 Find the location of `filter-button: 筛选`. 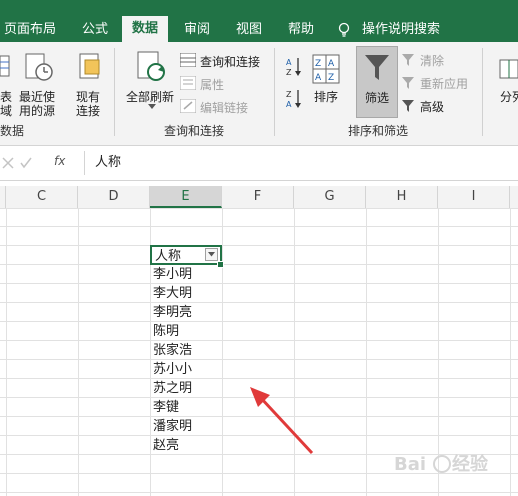

filter-button: 筛选 is located at coordinates (377, 82).